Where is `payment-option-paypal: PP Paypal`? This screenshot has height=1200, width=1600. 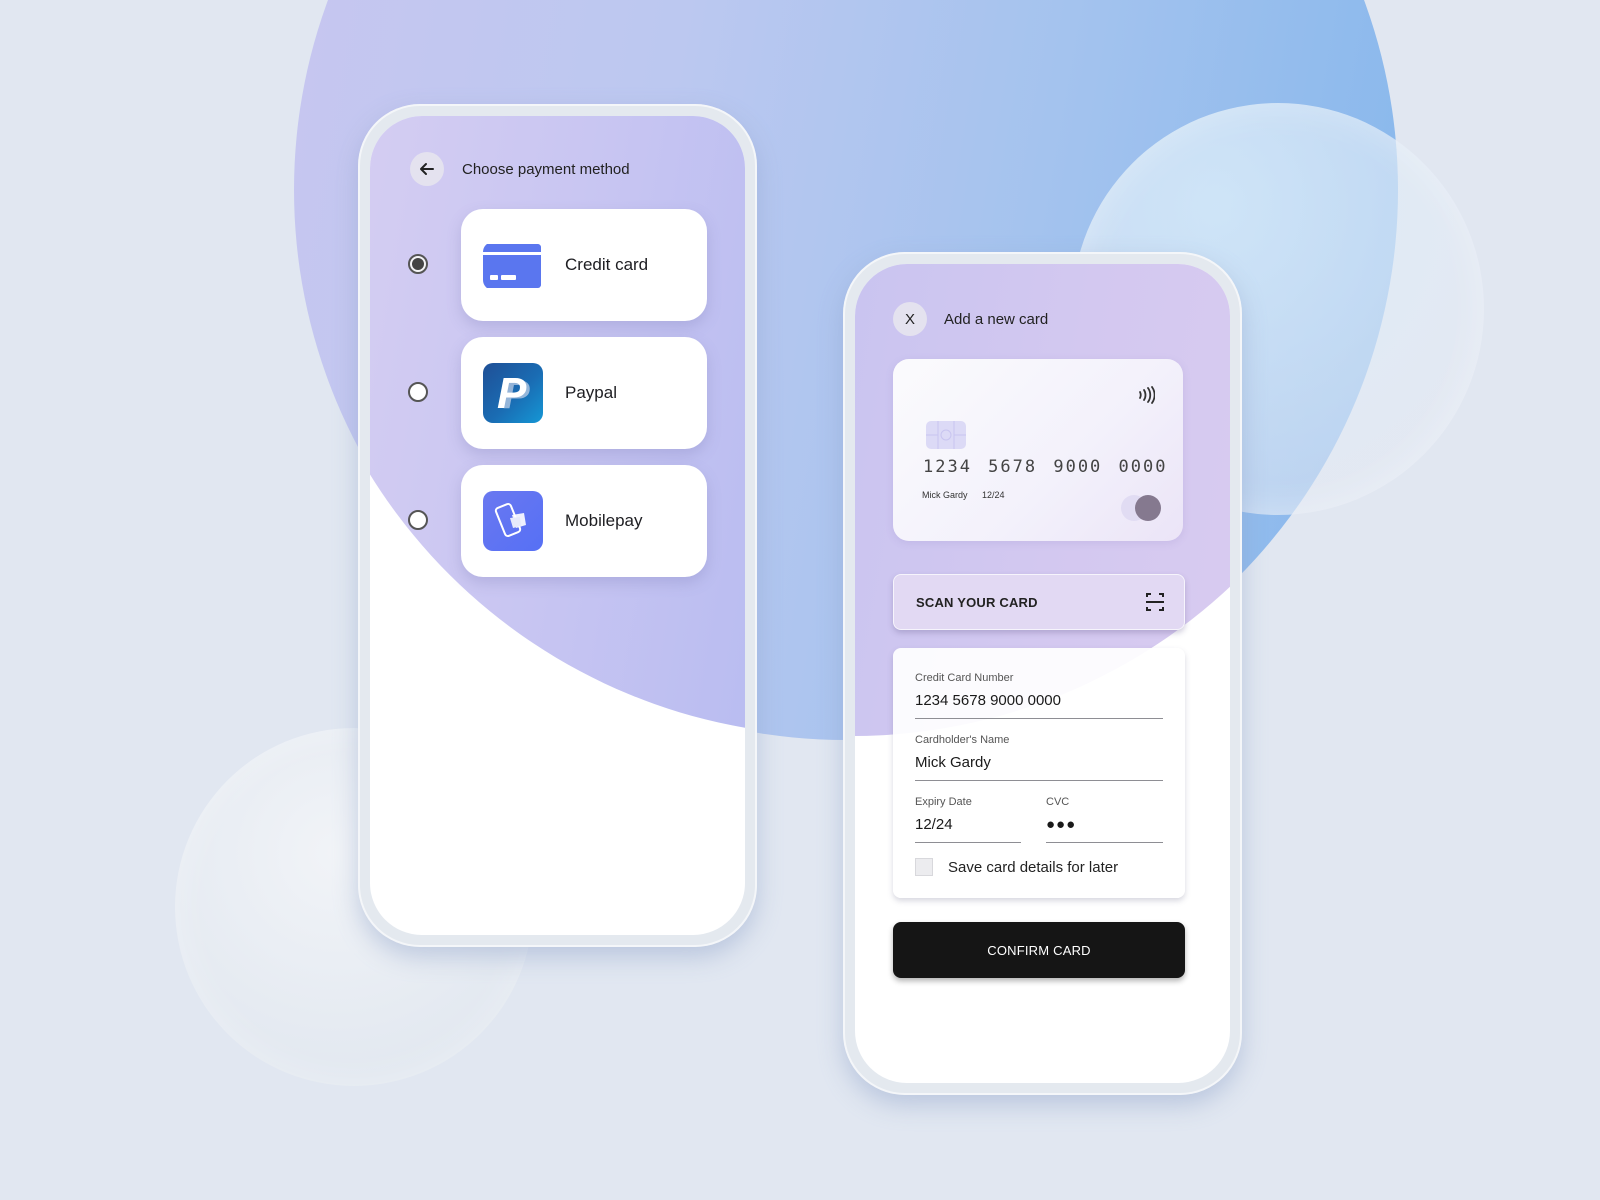 payment-option-paypal: PP Paypal is located at coordinates (557, 393).